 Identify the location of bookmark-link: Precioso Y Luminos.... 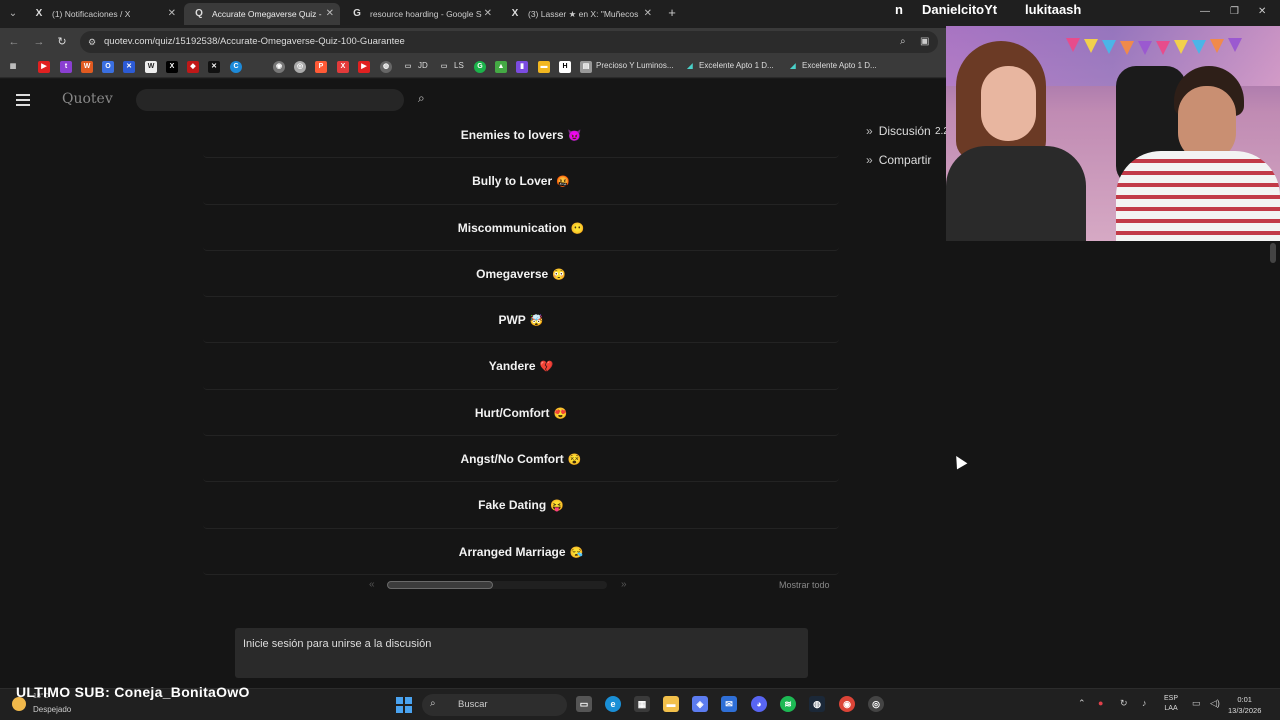
(635, 65).